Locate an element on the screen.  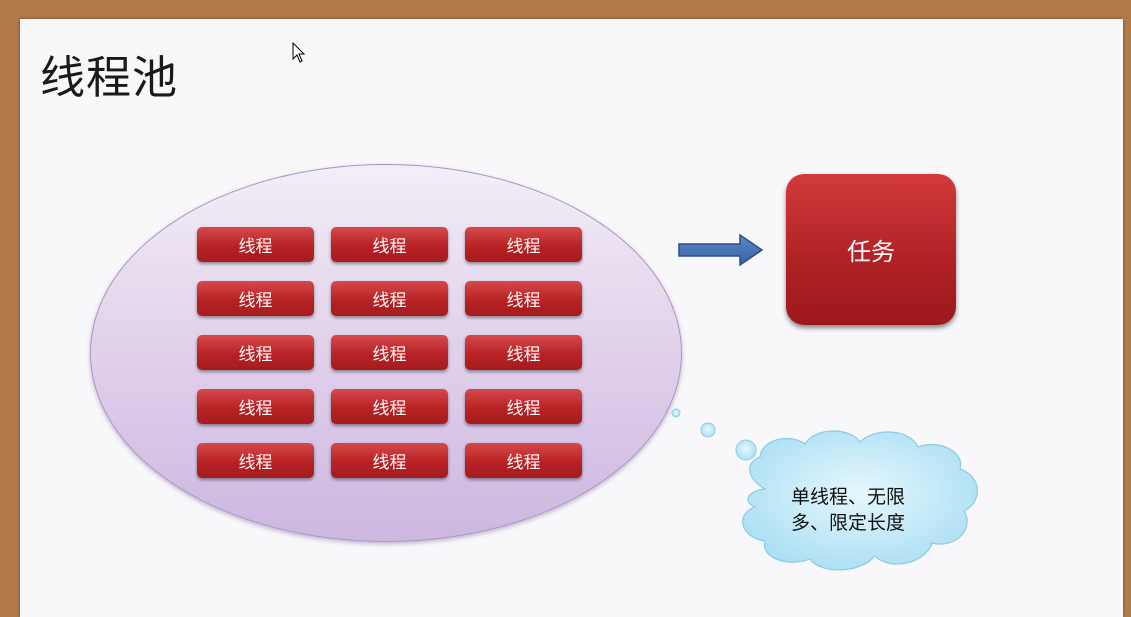
cloud-text-line-1: 单线程、无限 is located at coordinates (847, 497).